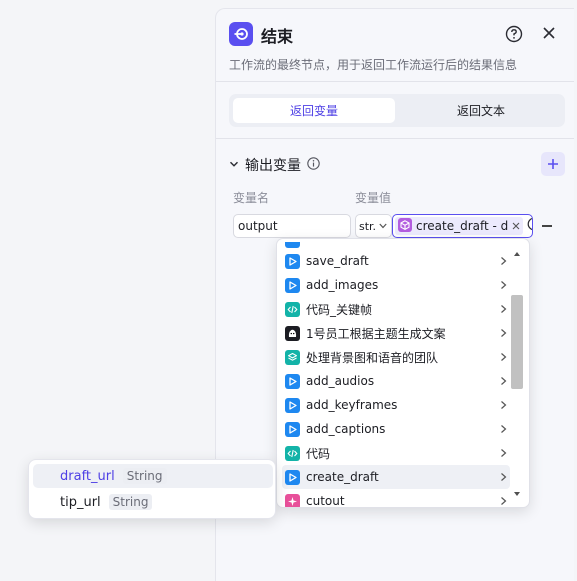 The height and width of the screenshot is (581, 577). I want to click on field-item-tip-url: tip_url String, so click(153, 502).